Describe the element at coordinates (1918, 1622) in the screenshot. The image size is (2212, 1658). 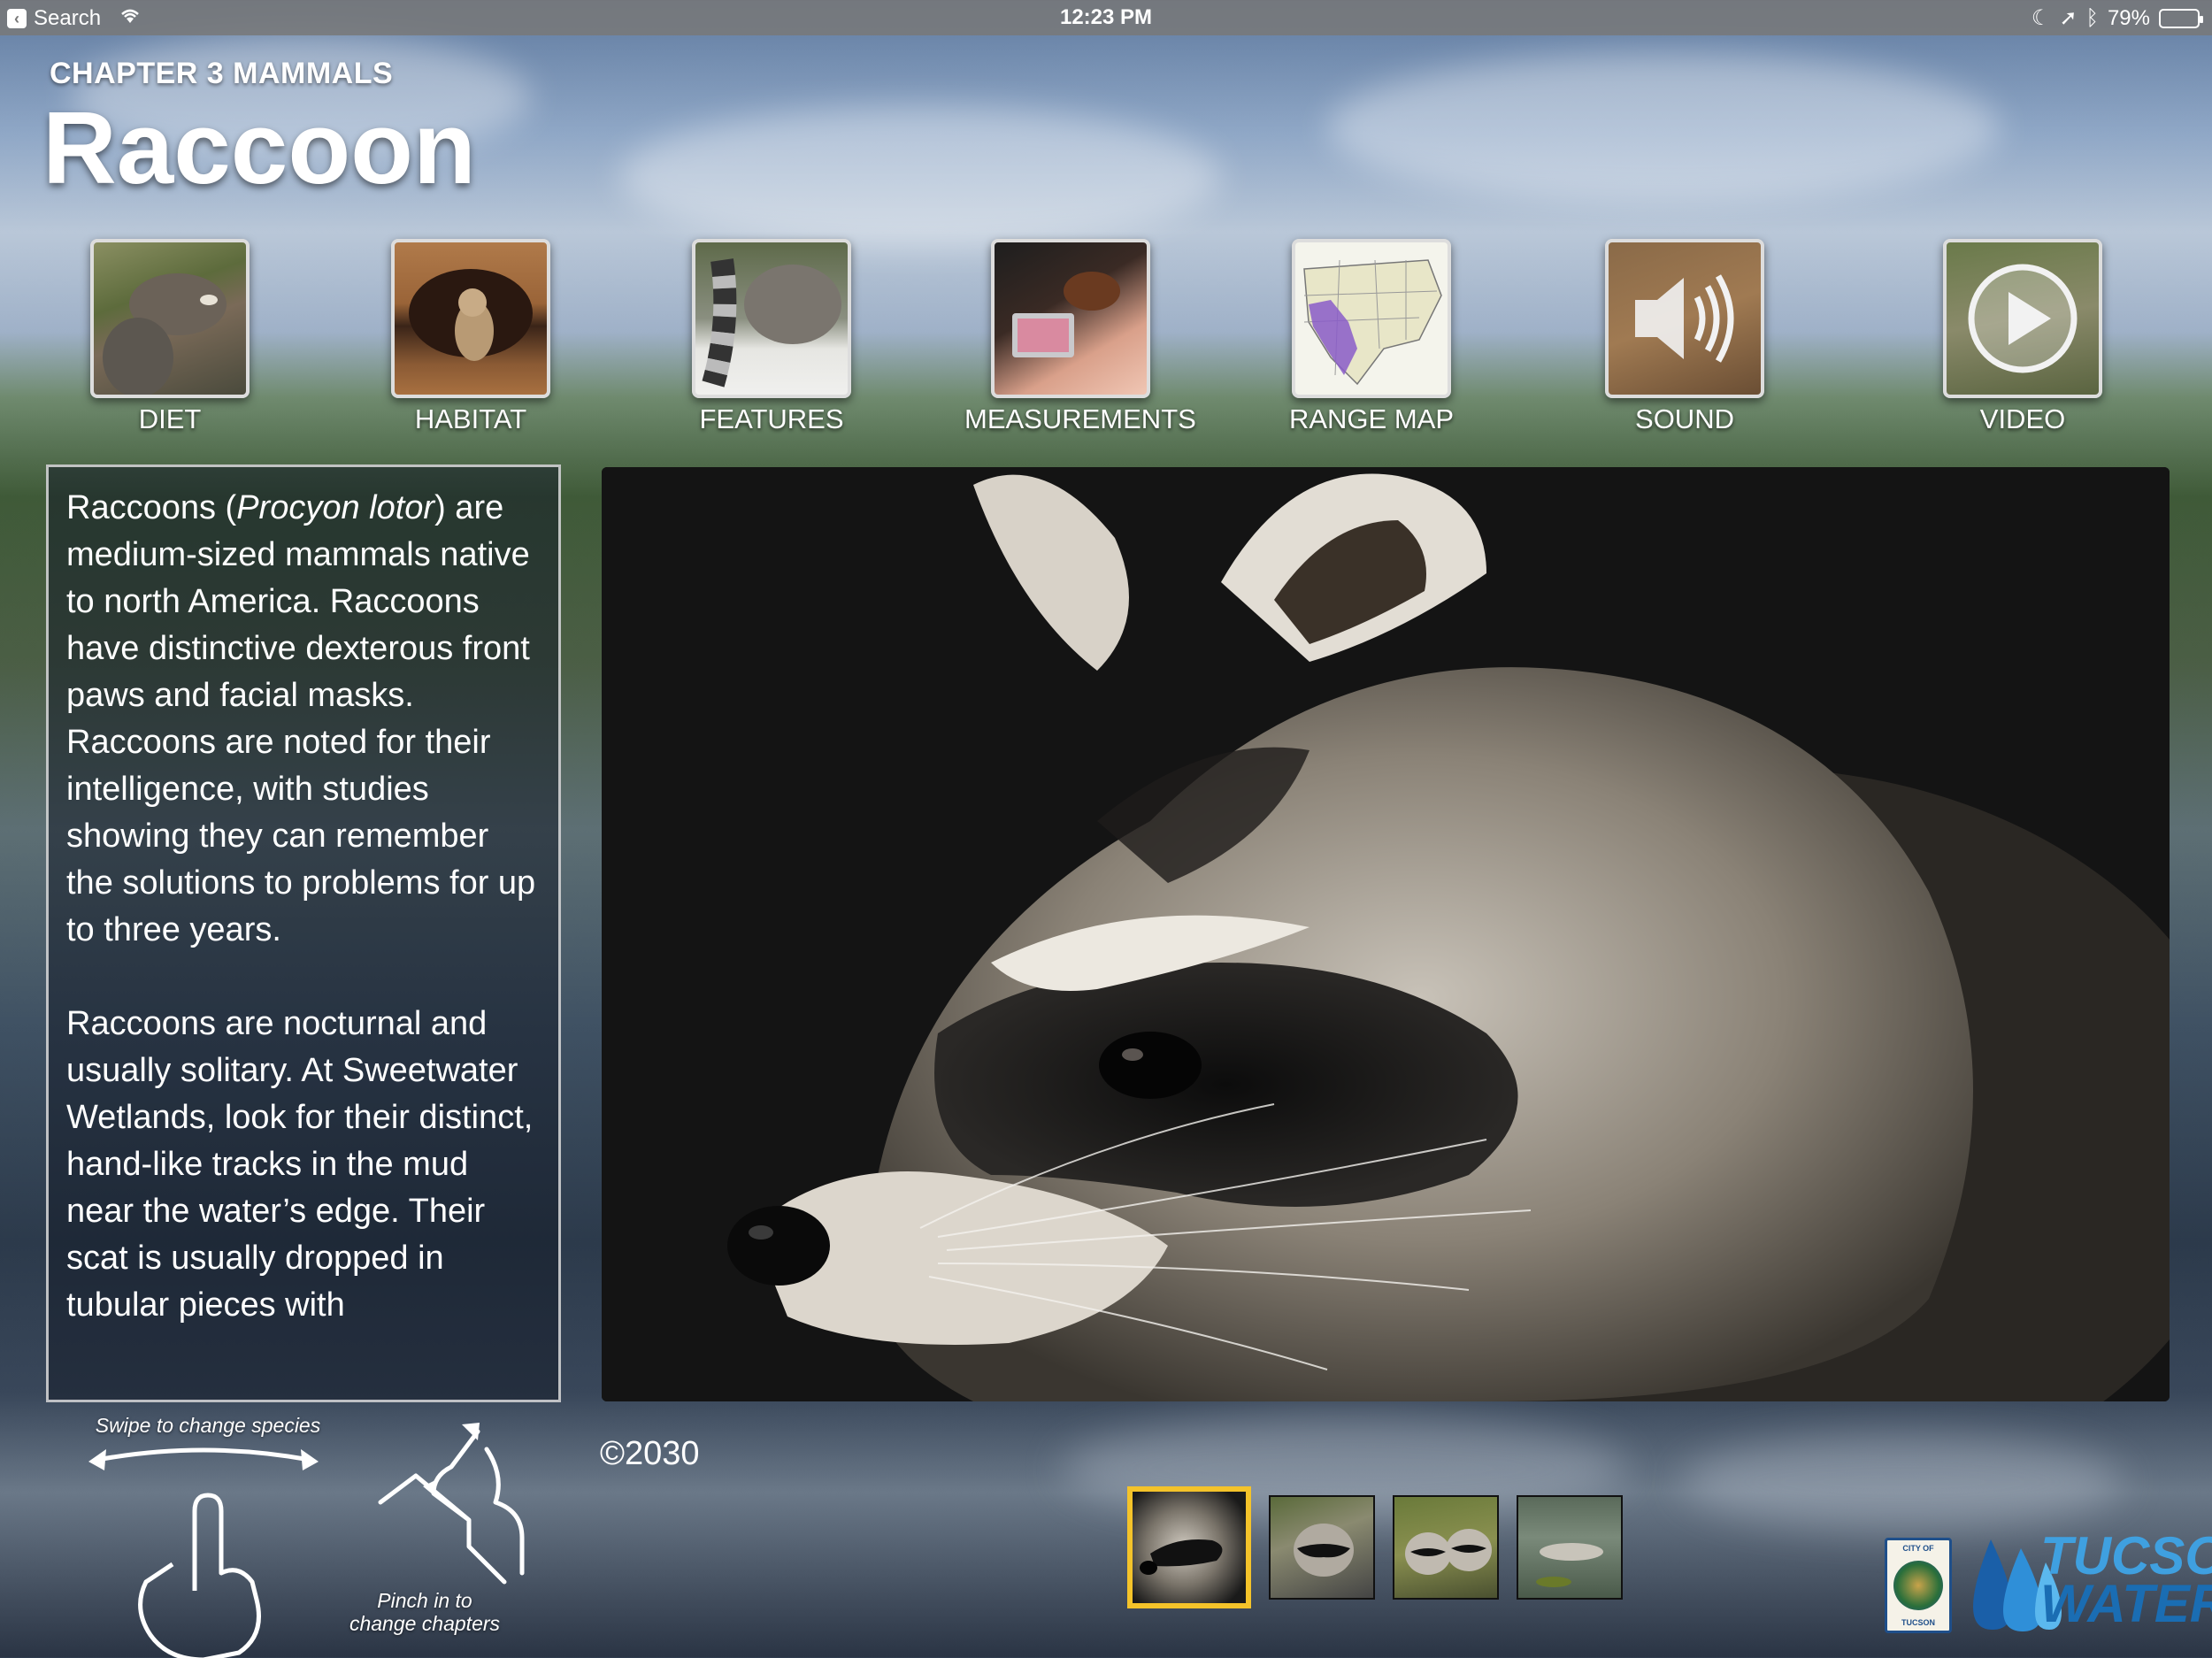
I see `seal-bottom-text: TUCSON` at that location.